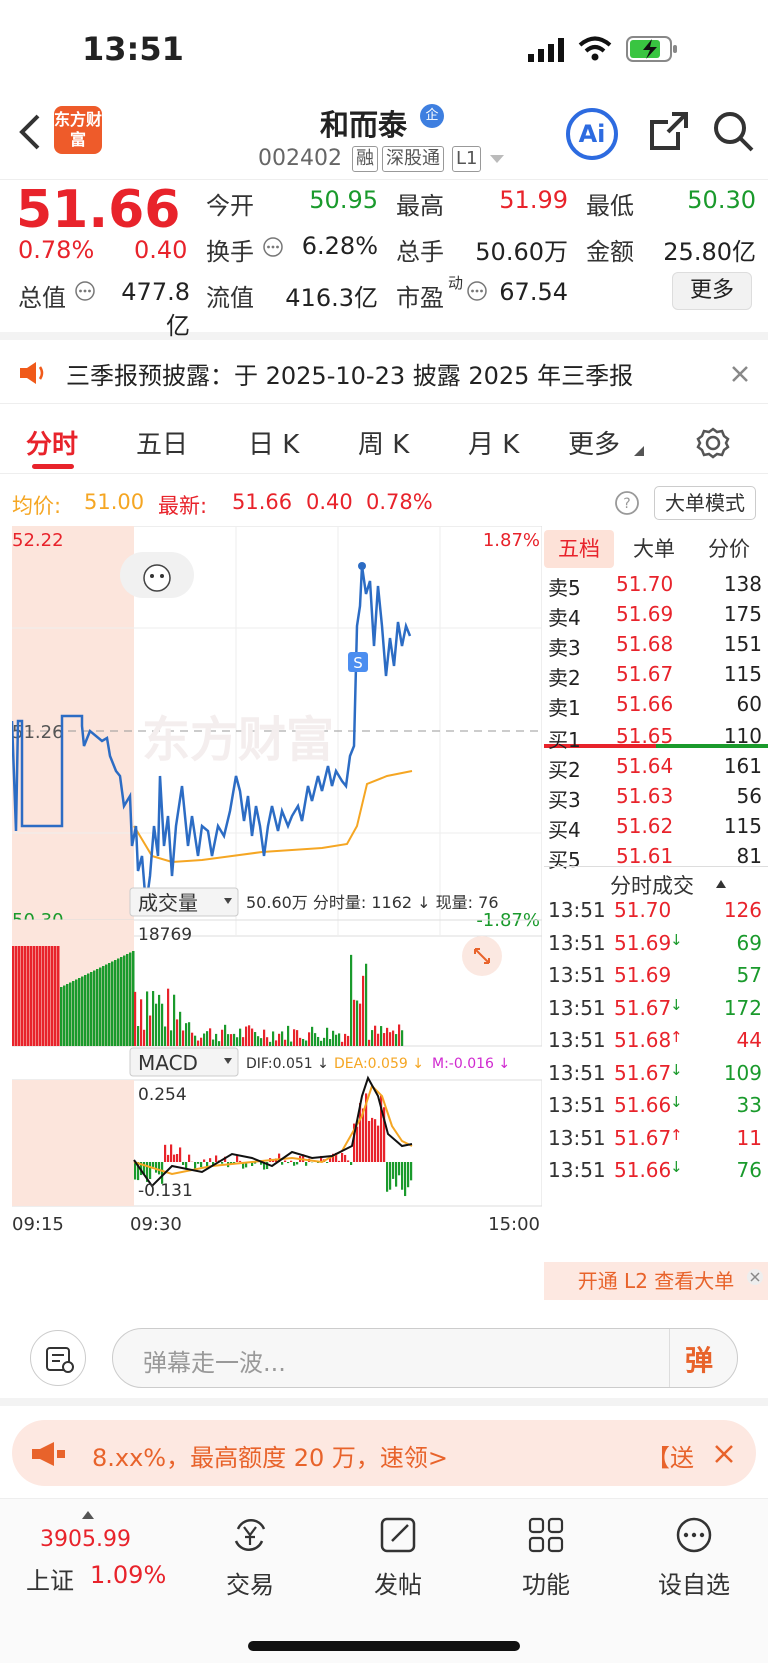 The image size is (768, 1663). I want to click on home-indicator, so click(384, 1646).